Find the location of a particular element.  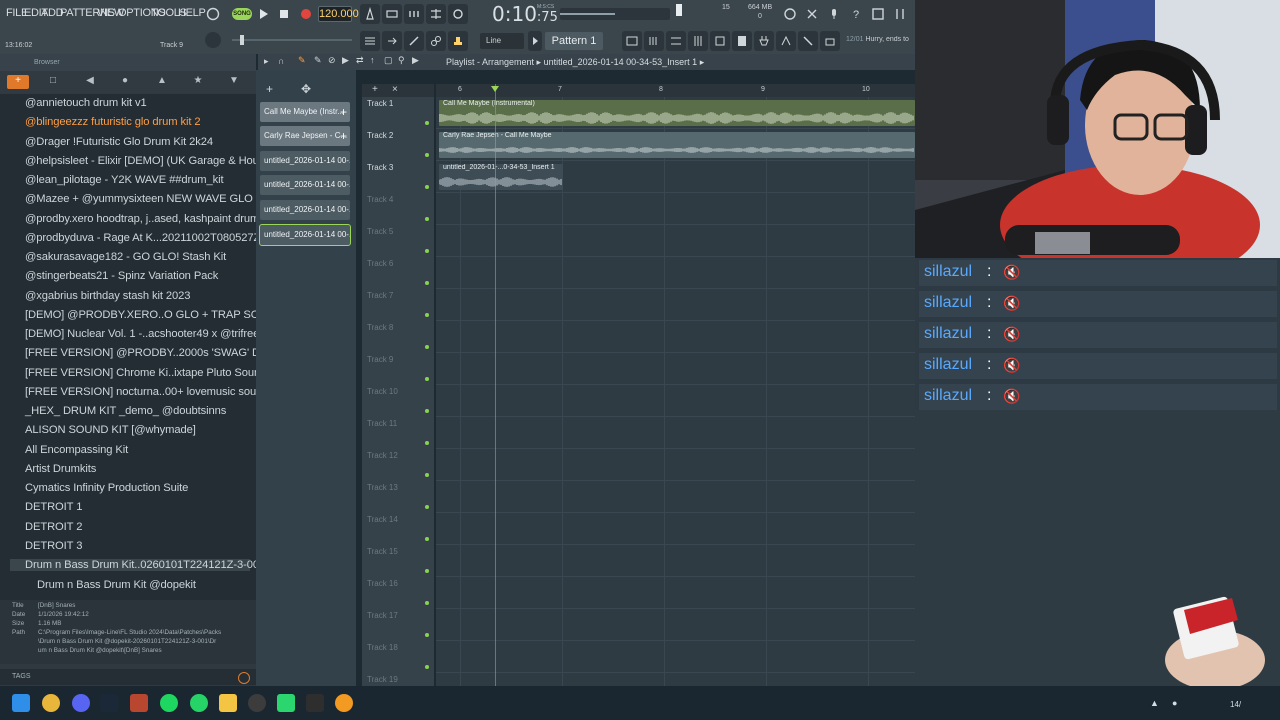

audio-clip: Carly Rae Jepsen - Call Me Maybe is located at coordinates (677, 145).